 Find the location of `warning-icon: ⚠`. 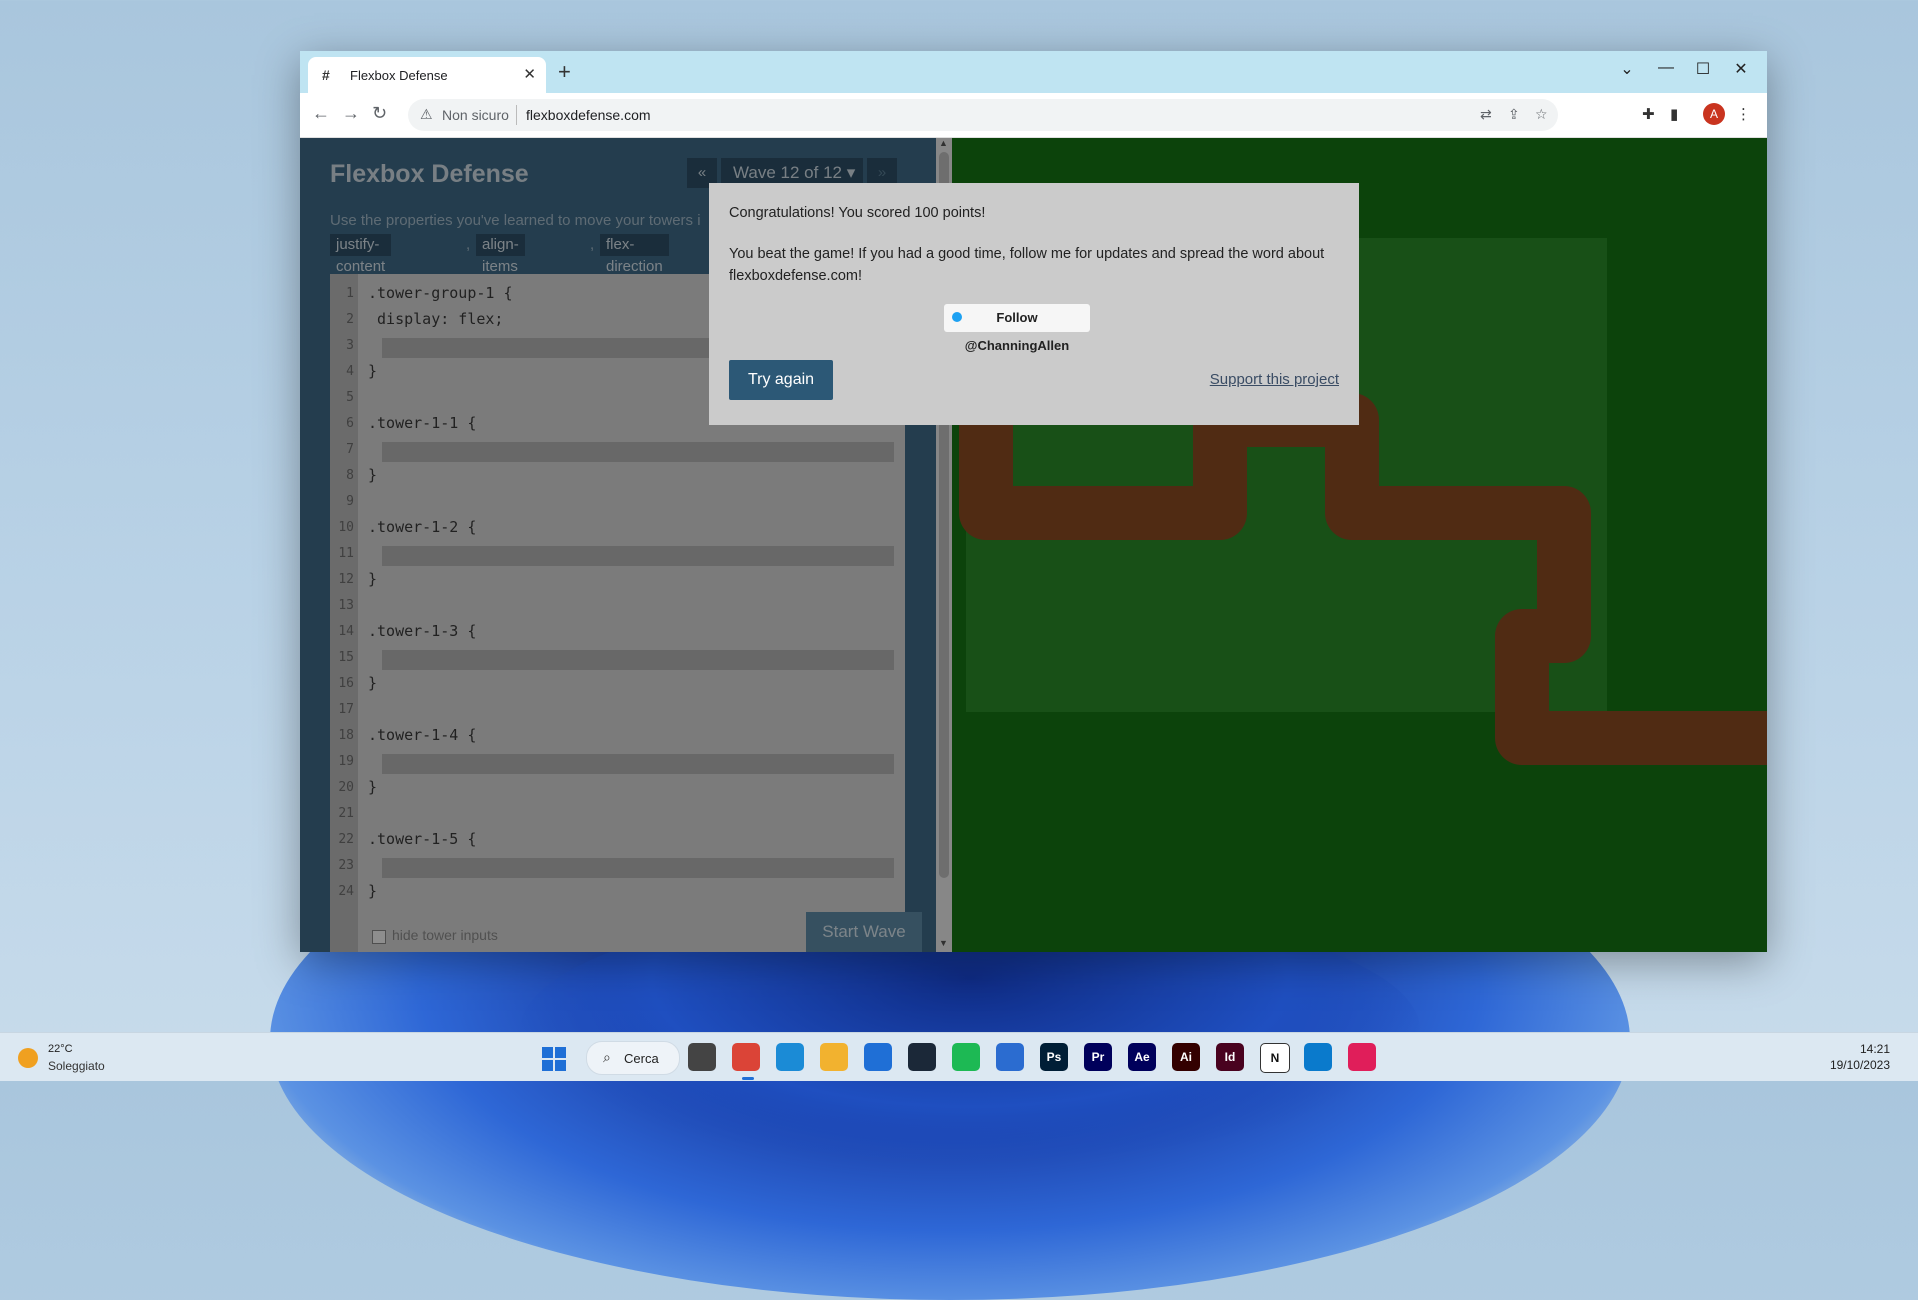

warning-icon: ⚠ is located at coordinates (426, 114).